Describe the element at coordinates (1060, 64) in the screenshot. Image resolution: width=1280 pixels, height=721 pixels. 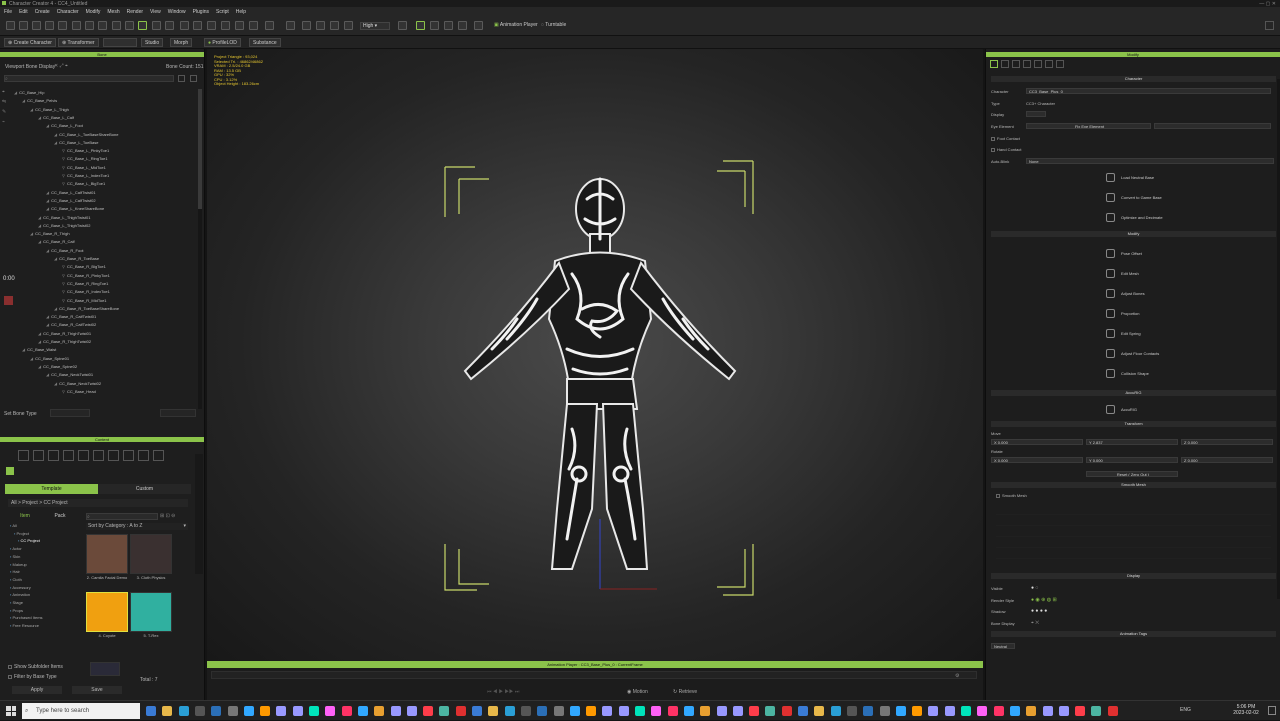
I see `tab-checker-icon` at that location.